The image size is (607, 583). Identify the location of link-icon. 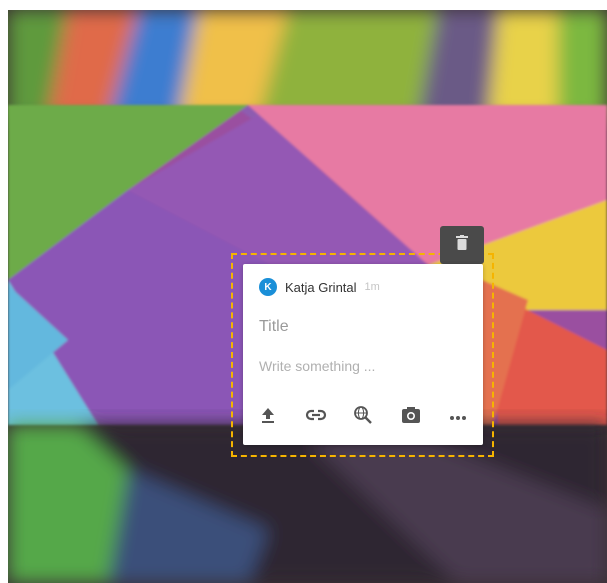
(316, 417).